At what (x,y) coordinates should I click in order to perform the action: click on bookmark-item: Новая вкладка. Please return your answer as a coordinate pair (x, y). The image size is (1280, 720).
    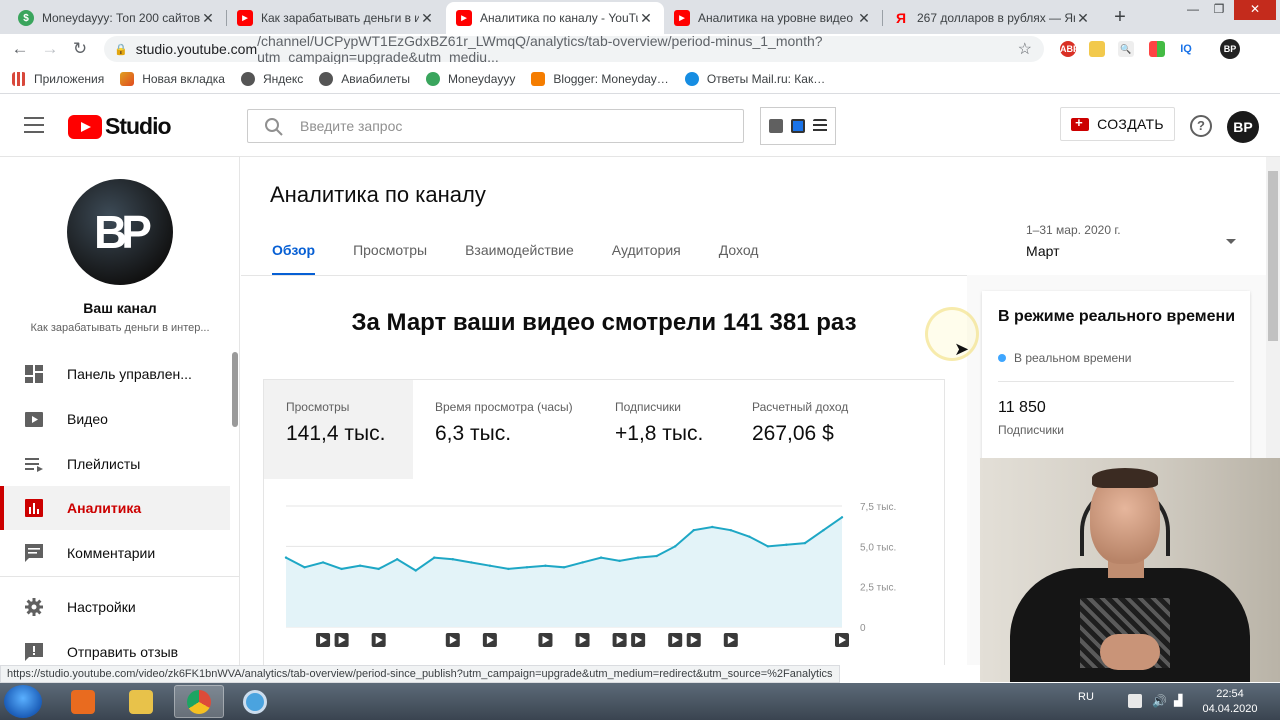
    Looking at the image, I should click on (172, 78).